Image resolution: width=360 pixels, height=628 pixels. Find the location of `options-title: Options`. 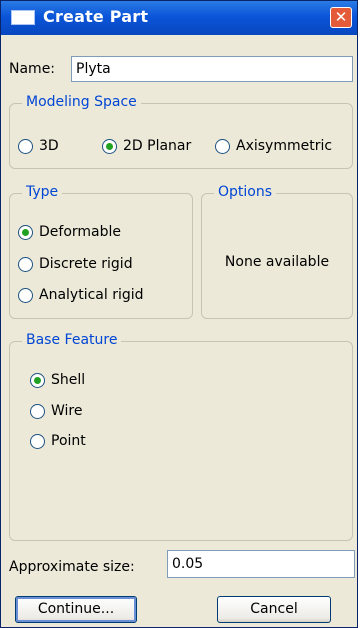

options-title: Options is located at coordinates (245, 192).